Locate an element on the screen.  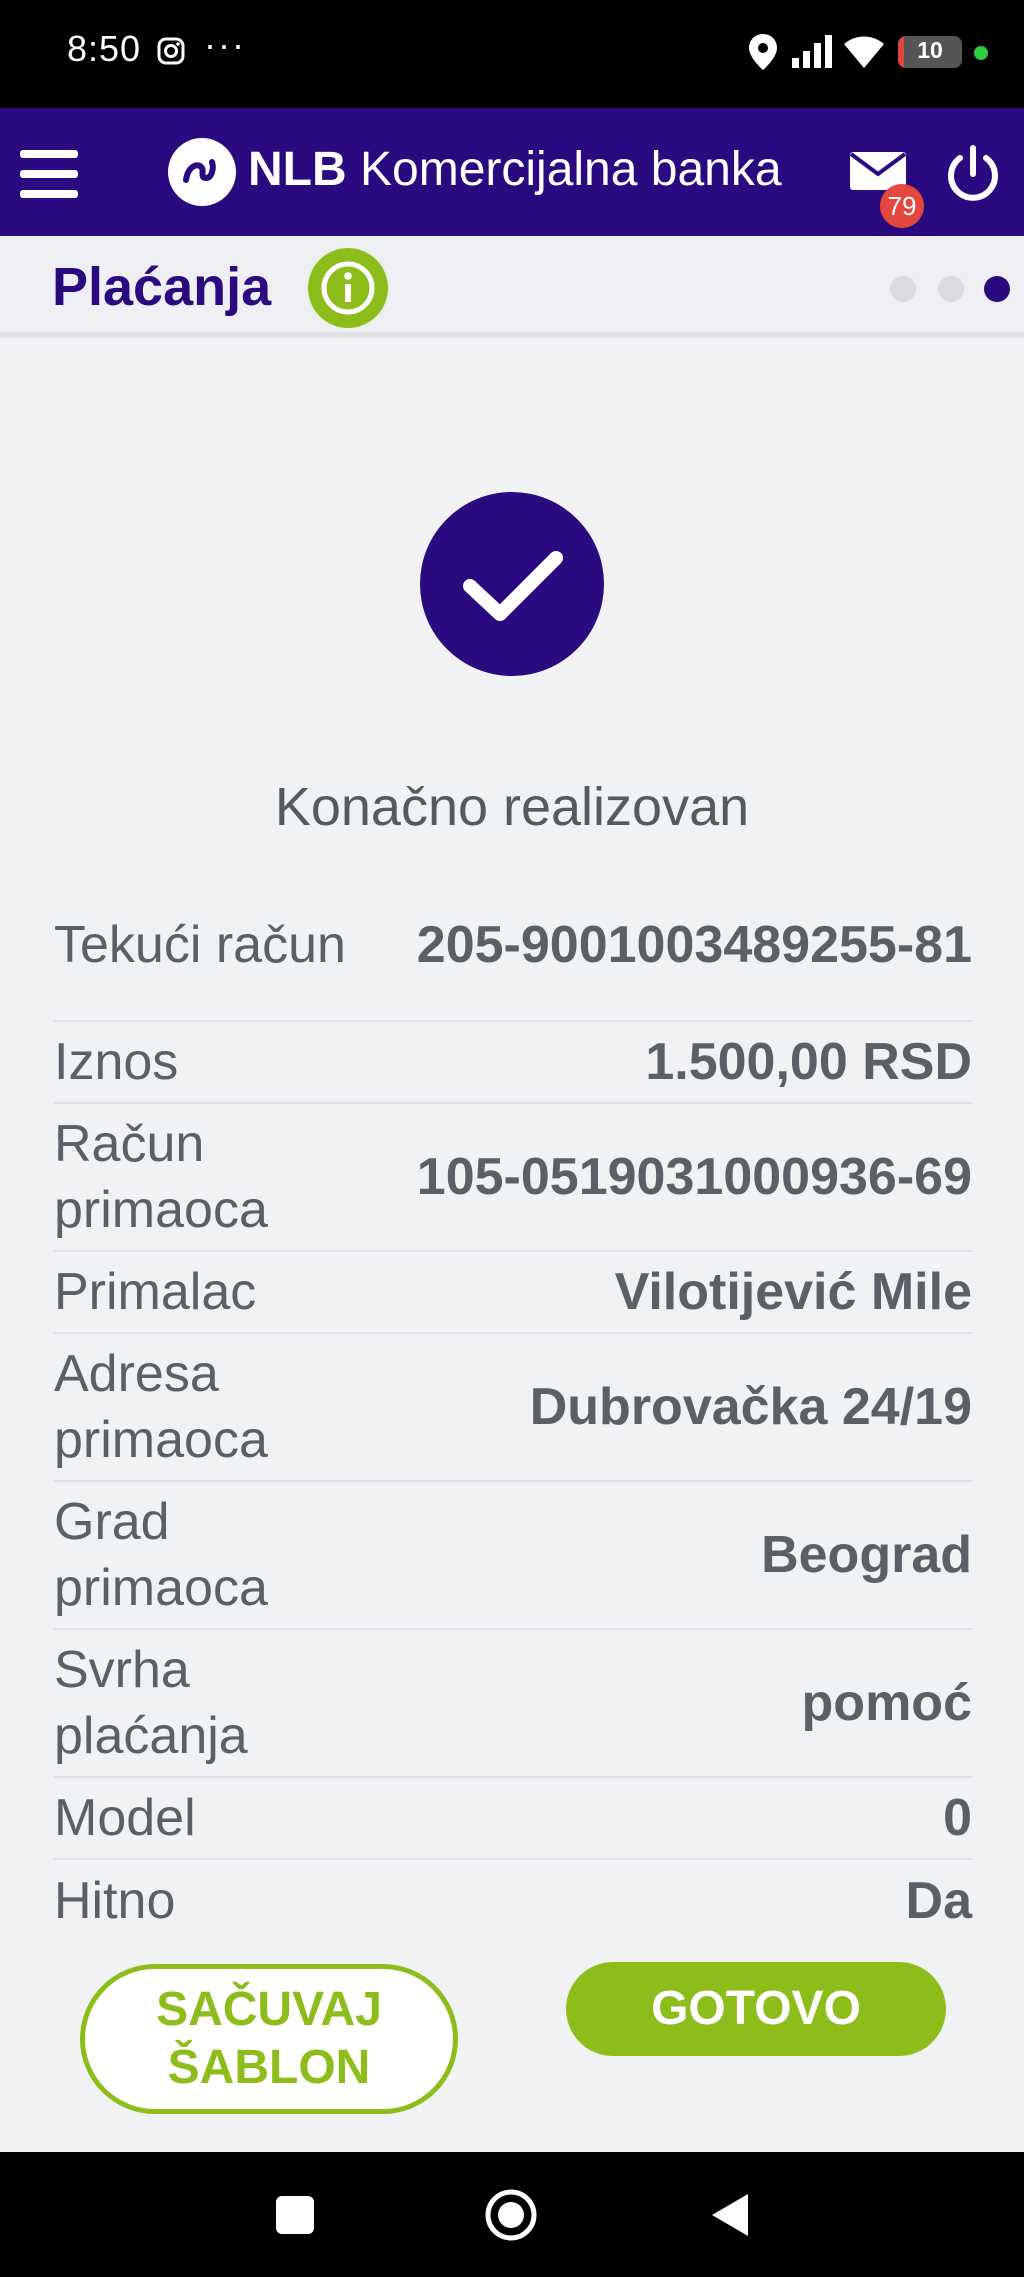
success-checkmark is located at coordinates (512, 584).